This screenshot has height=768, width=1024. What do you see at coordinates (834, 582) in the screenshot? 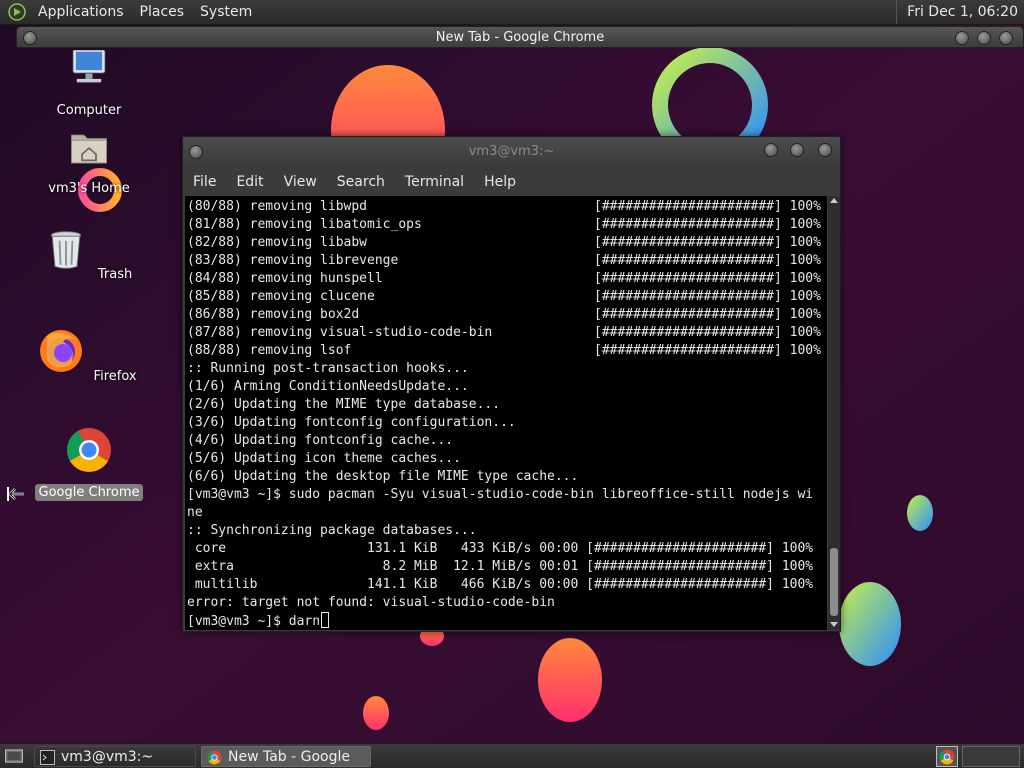
I see `scrollbar-thumb` at bounding box center [834, 582].